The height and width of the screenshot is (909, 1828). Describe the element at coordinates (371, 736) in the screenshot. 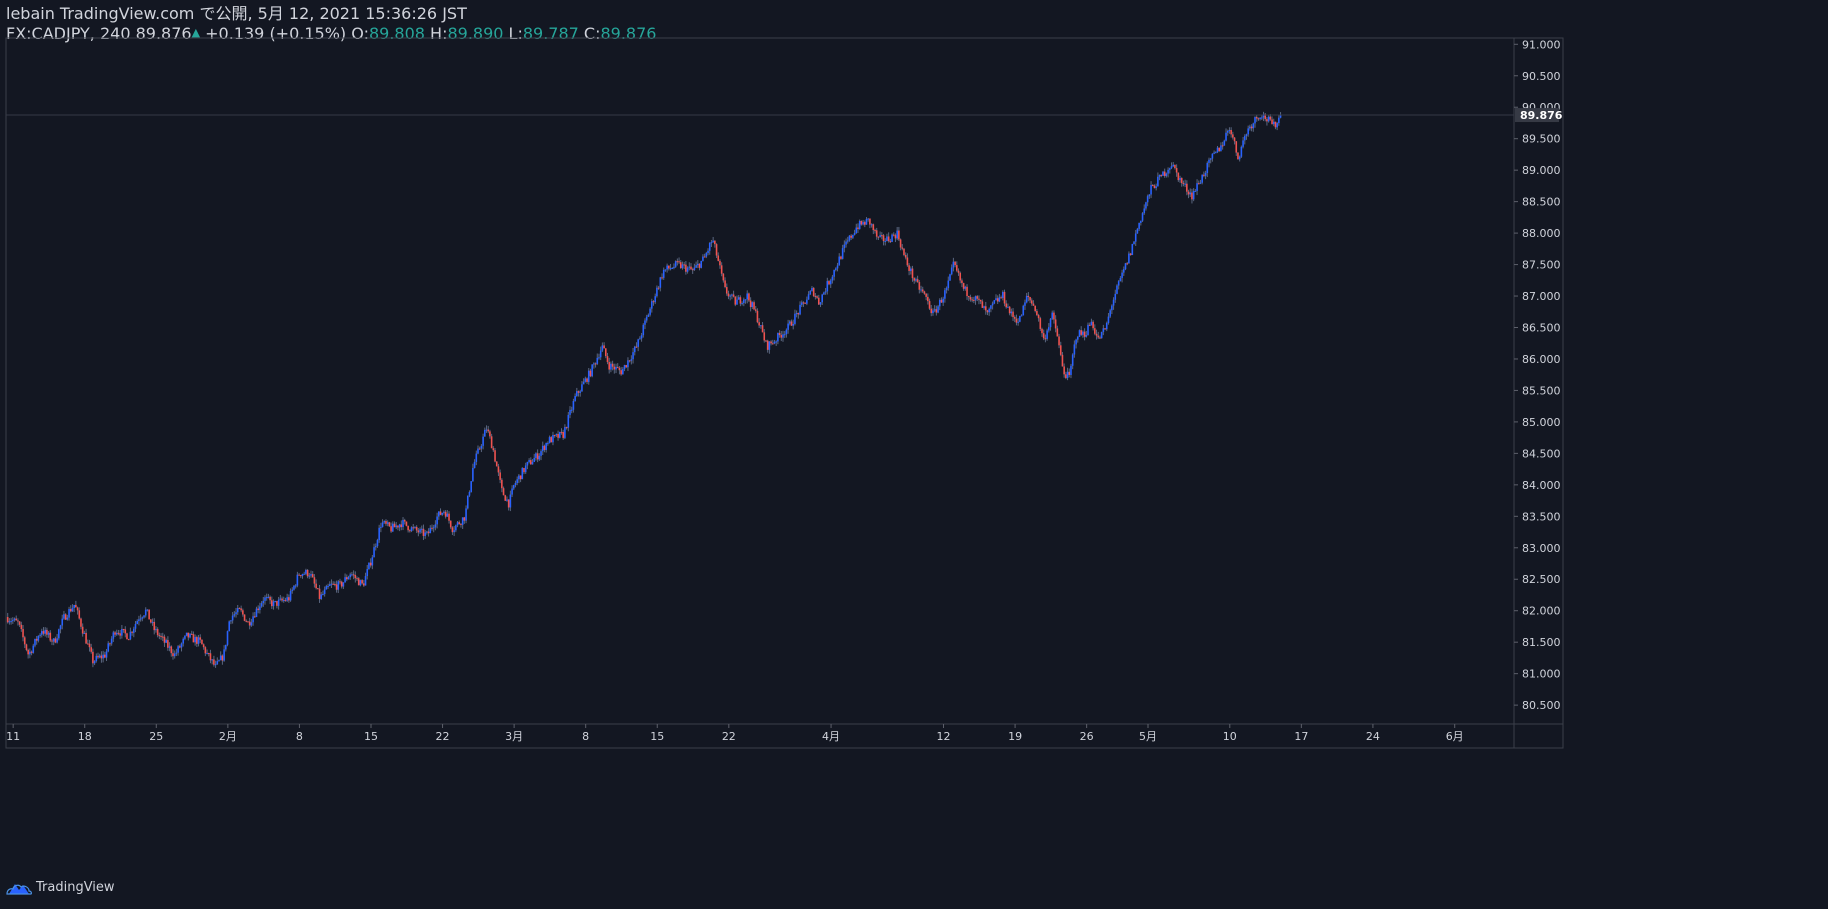

I see `time-tick-label: 15` at that location.